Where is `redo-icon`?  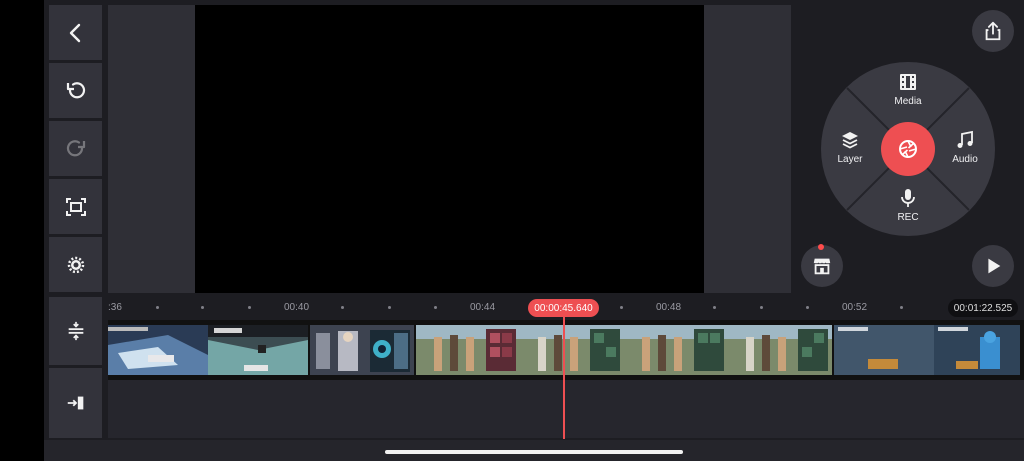
redo-icon is located at coordinates (75, 147).